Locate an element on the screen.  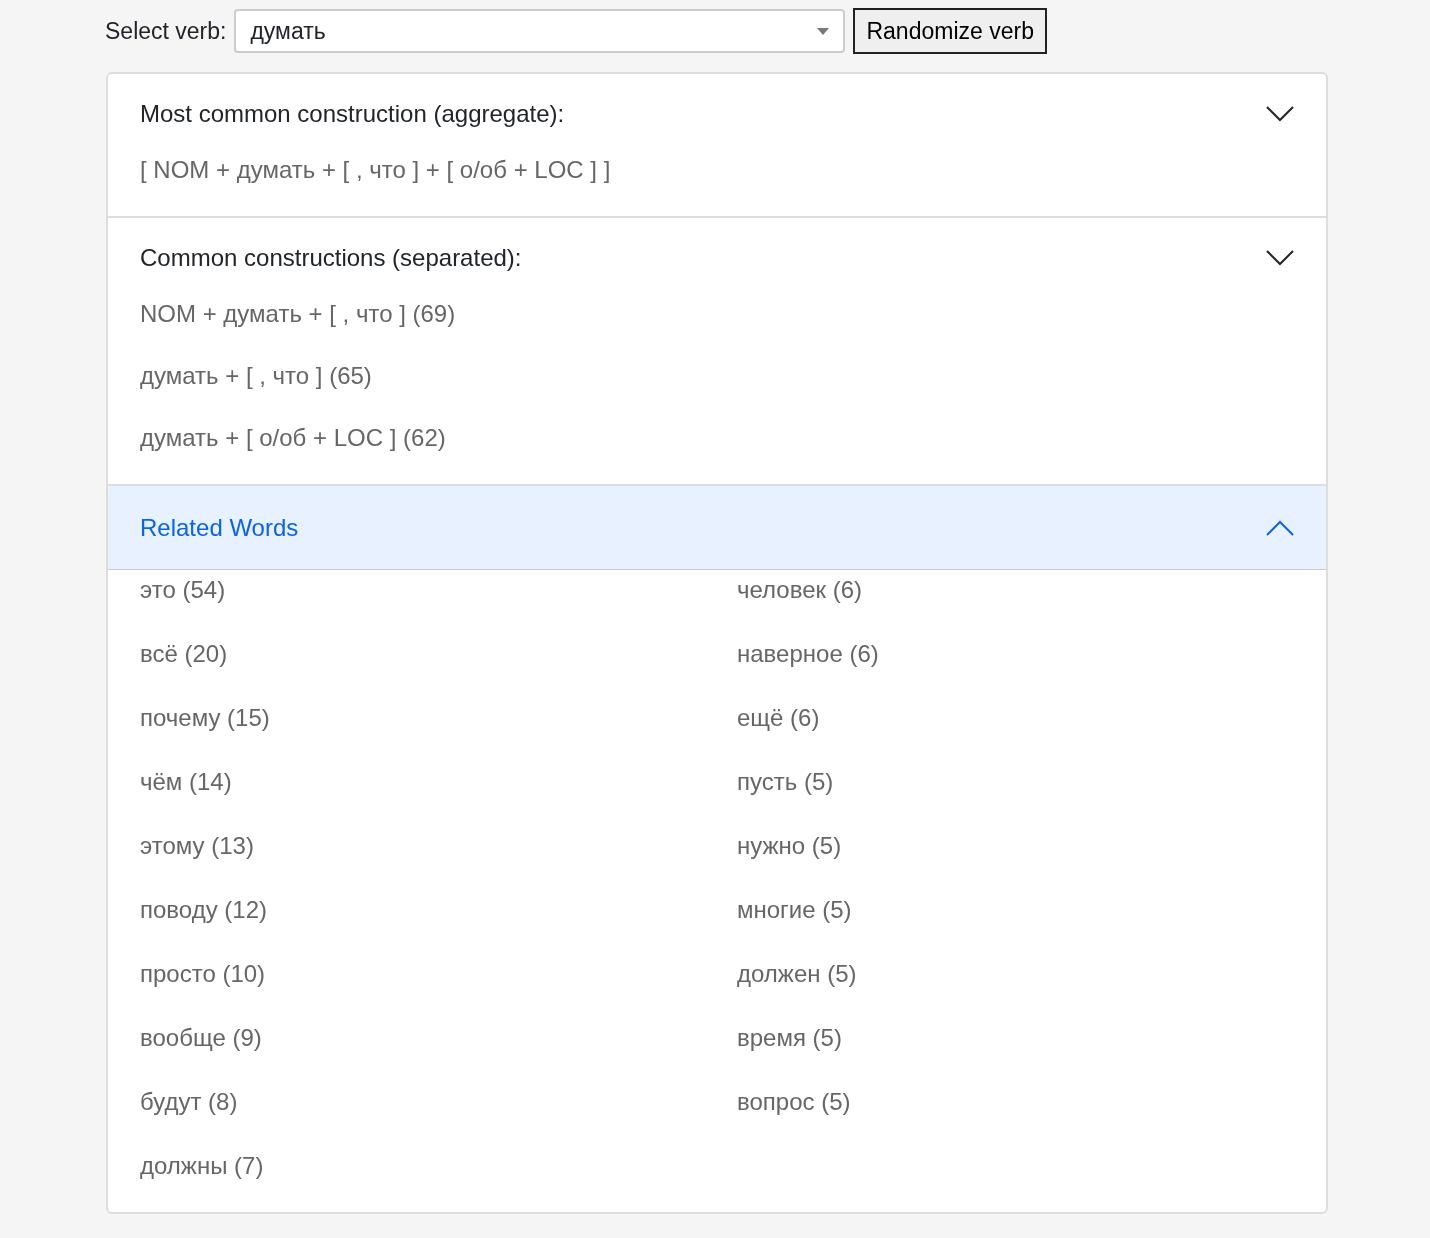
related-word: почему (15) is located at coordinates (205, 718).